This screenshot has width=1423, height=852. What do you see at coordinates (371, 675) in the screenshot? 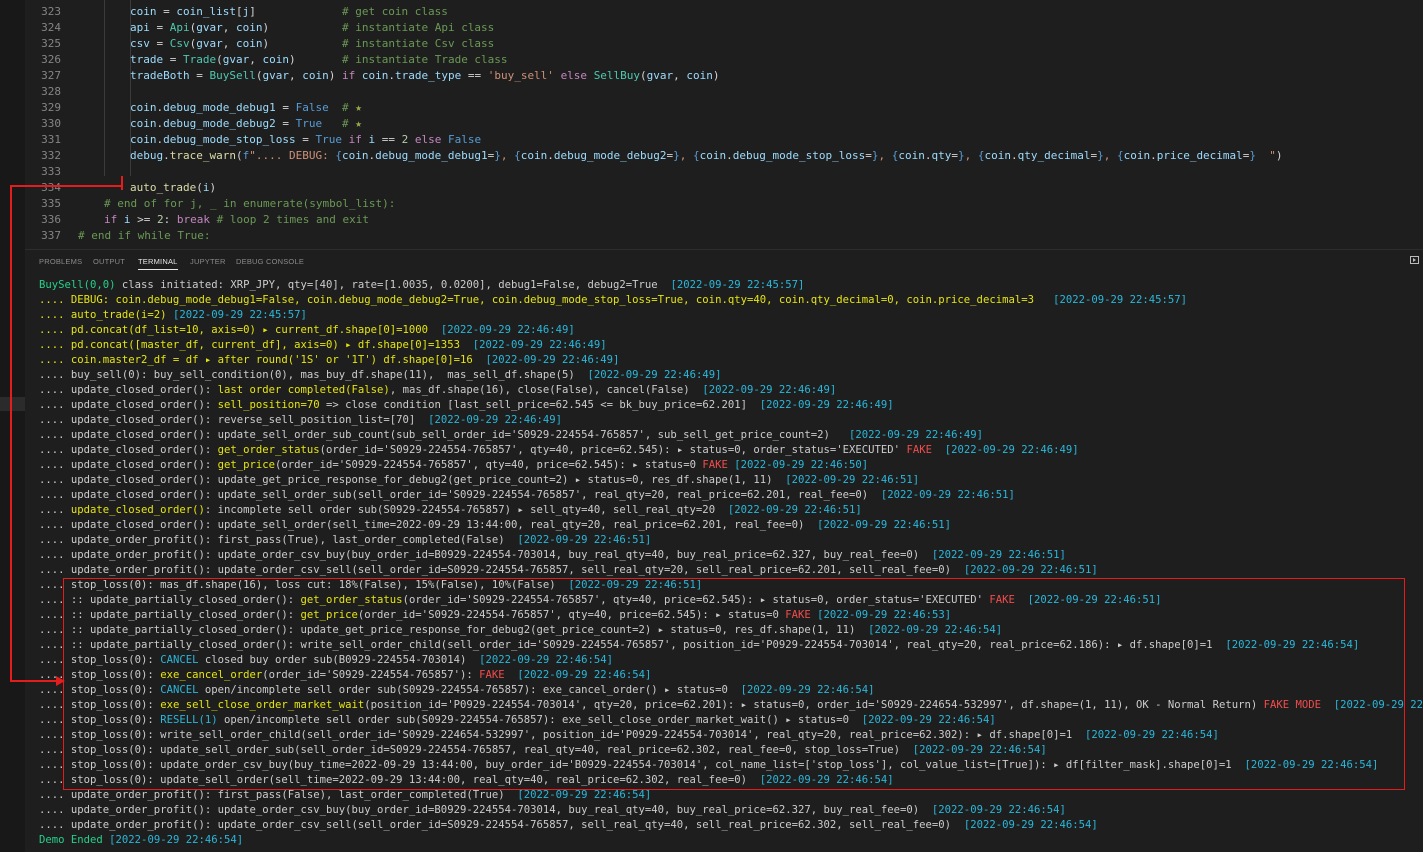
I see `terminal-text: (order_id='S0929-224554-765857'):` at bounding box center [371, 675].